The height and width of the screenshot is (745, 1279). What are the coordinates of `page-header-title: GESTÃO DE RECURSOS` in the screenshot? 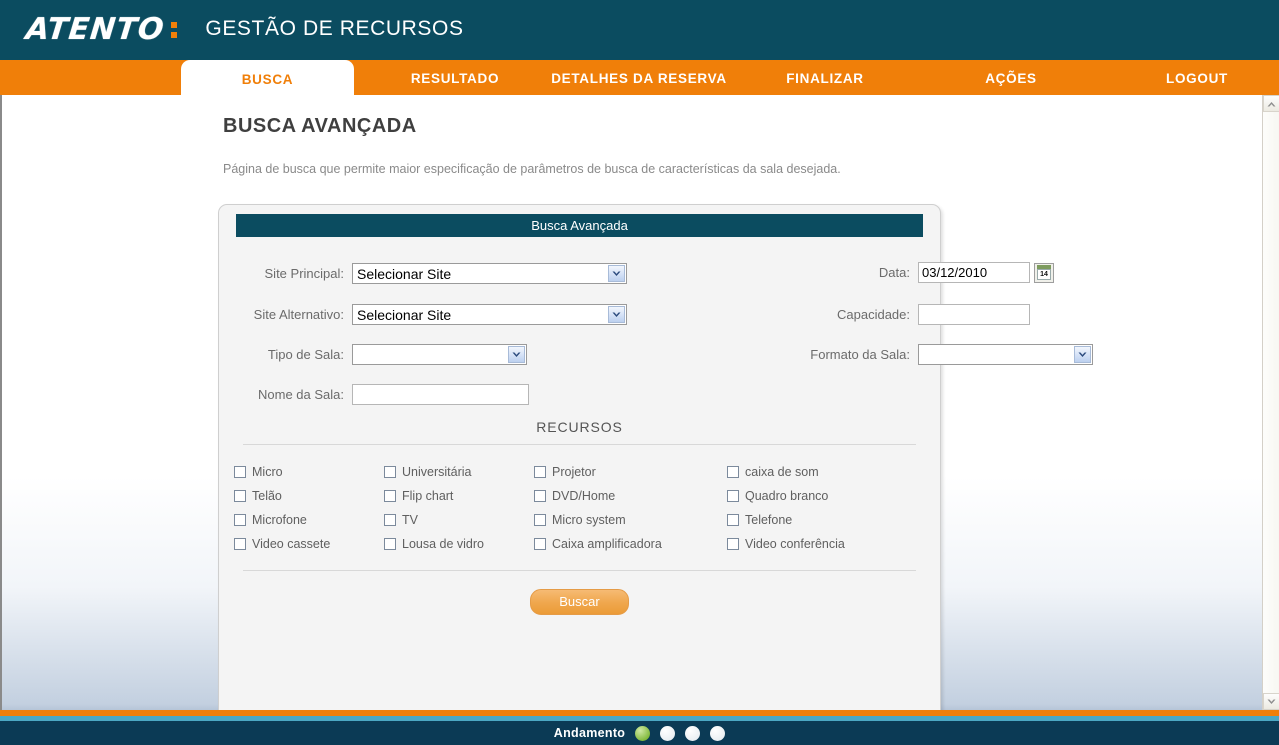 It's located at (334, 28).